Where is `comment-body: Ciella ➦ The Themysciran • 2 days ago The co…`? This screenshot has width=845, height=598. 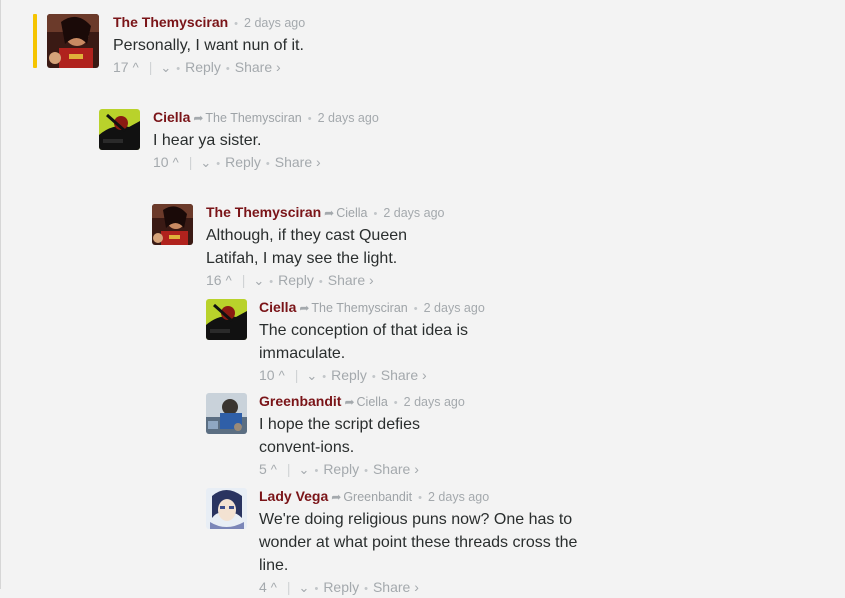
comment-body: Ciella ➦ The Themysciran • 2 days ago The co… is located at coordinates (372, 342).